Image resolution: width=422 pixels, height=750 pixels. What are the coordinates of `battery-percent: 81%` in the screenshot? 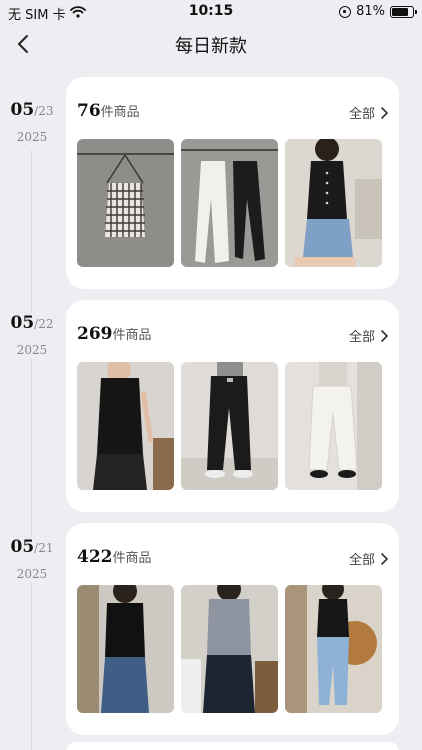 It's located at (370, 11).